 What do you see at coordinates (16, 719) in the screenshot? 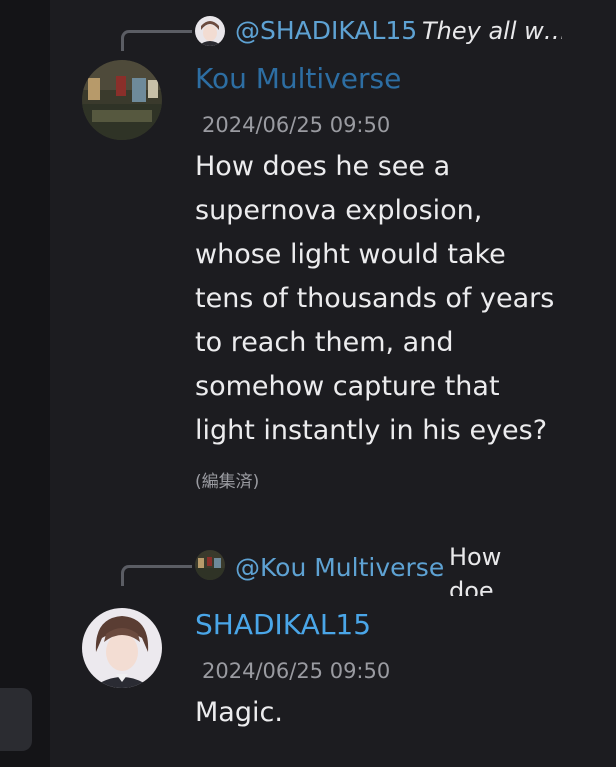
I see `sidebar-tab-handle` at bounding box center [16, 719].